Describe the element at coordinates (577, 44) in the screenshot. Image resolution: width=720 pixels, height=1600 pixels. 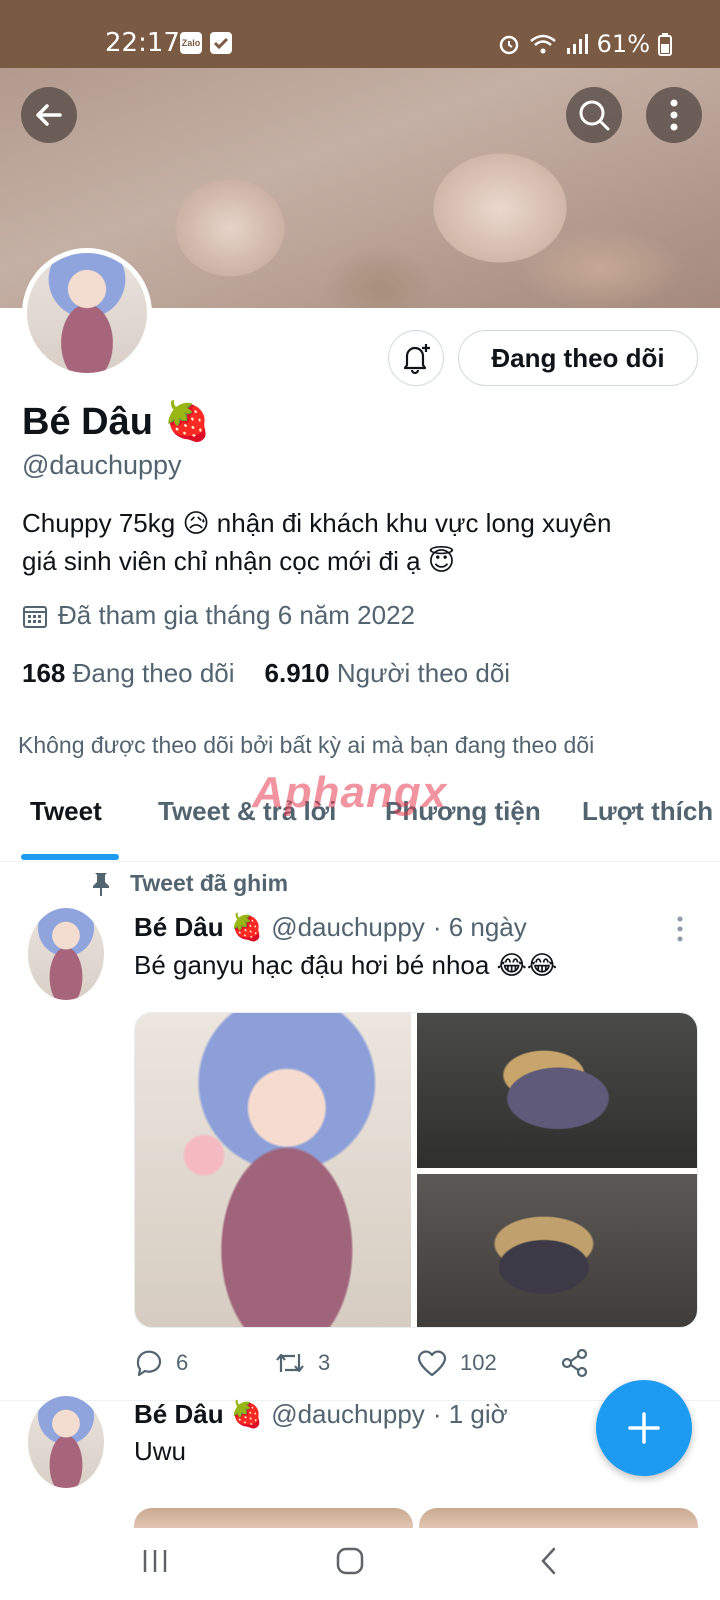
I see `signal-icon` at that location.